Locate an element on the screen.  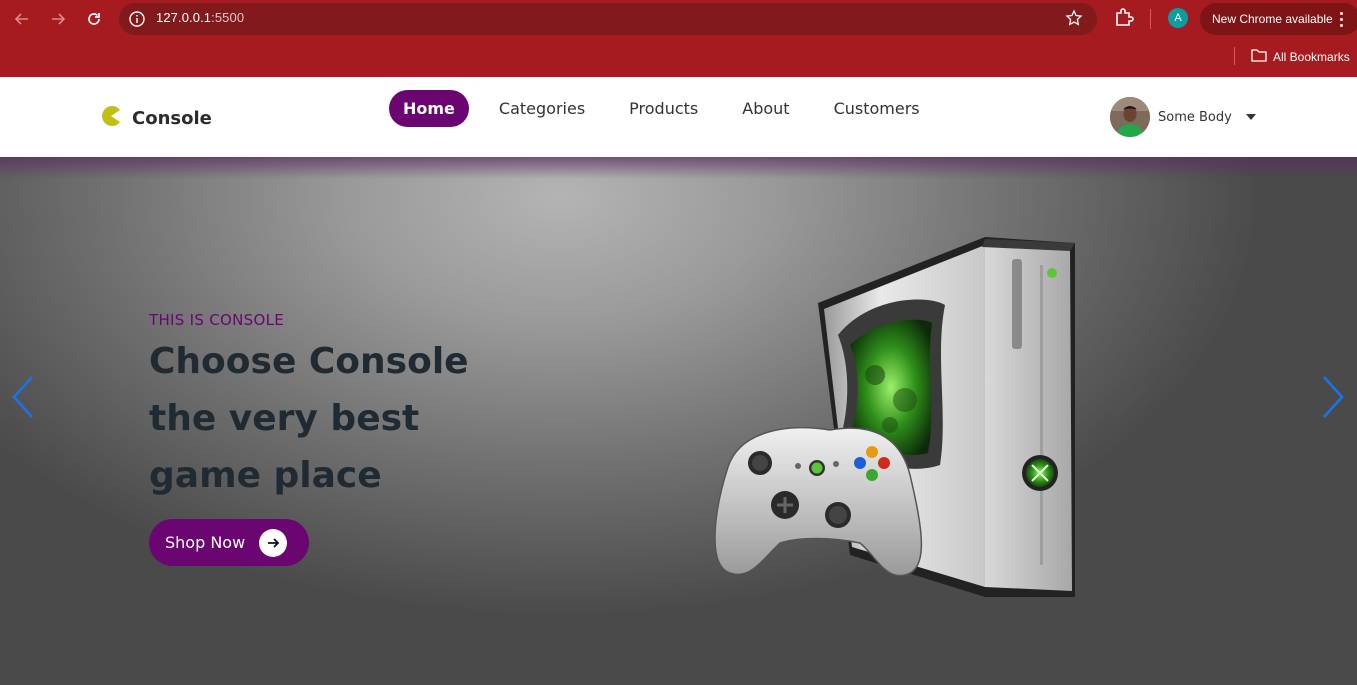
site-logo: Console is located at coordinates (156, 118).